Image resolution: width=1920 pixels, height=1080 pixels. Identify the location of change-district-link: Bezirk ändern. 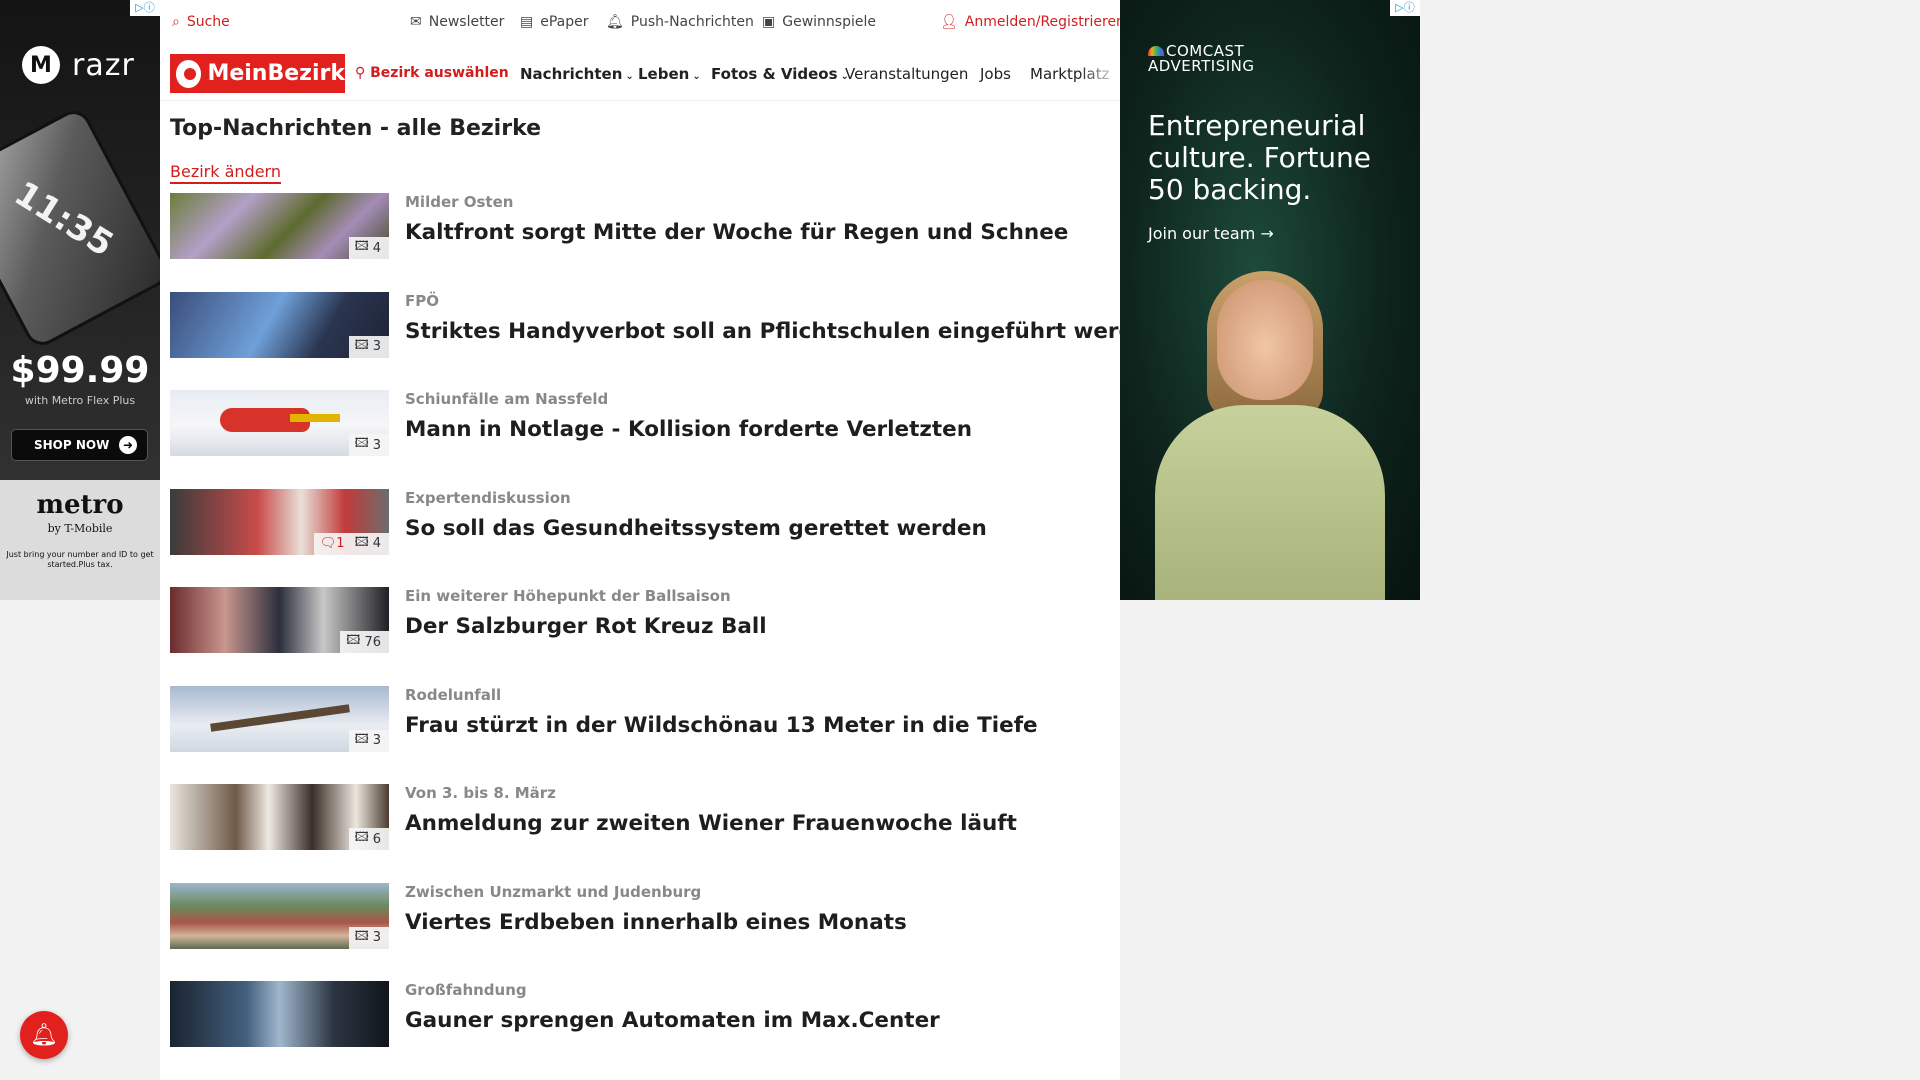
(225, 173).